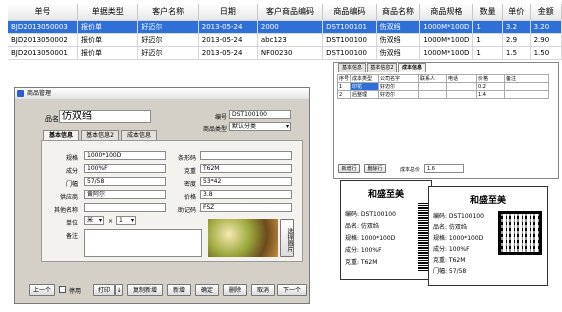  I want to click on unit-select: 米 ▾, so click(94, 220).